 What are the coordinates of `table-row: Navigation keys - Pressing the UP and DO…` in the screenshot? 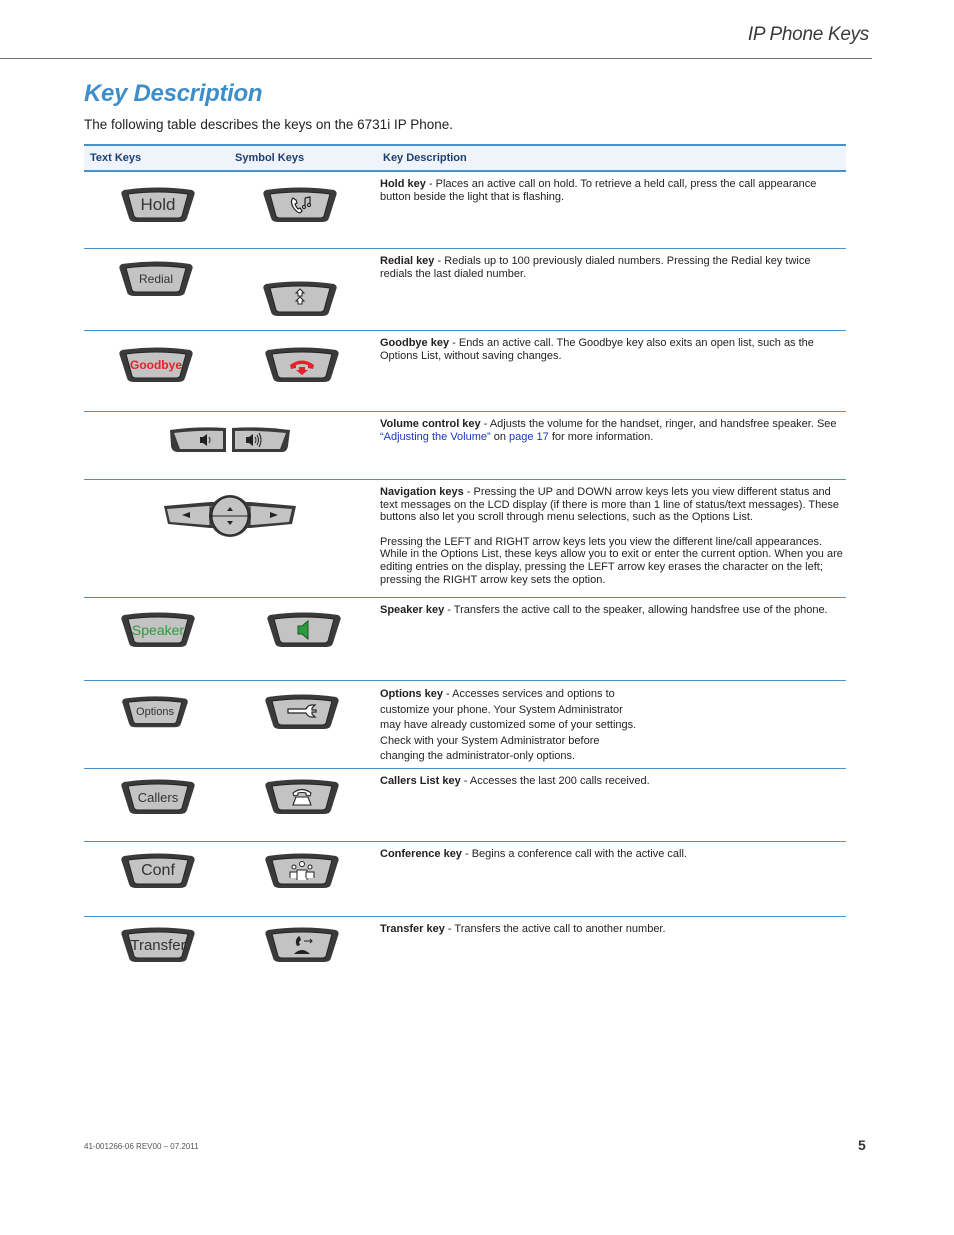 It's located at (465, 539).